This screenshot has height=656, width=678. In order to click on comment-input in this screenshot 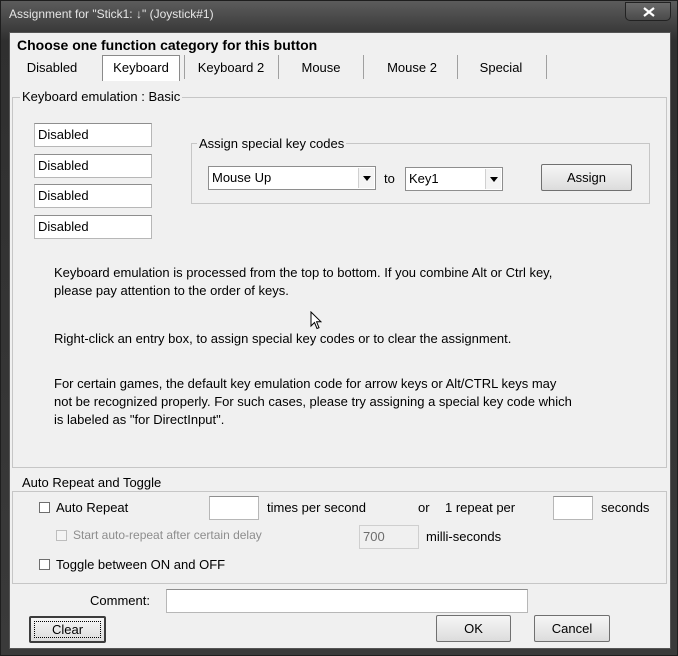, I will do `click(347, 601)`.